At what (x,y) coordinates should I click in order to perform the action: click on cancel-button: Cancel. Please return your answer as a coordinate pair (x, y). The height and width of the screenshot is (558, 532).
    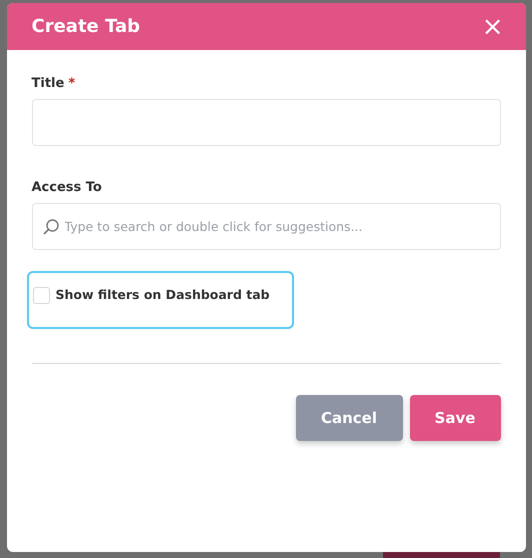
    Looking at the image, I should click on (349, 418).